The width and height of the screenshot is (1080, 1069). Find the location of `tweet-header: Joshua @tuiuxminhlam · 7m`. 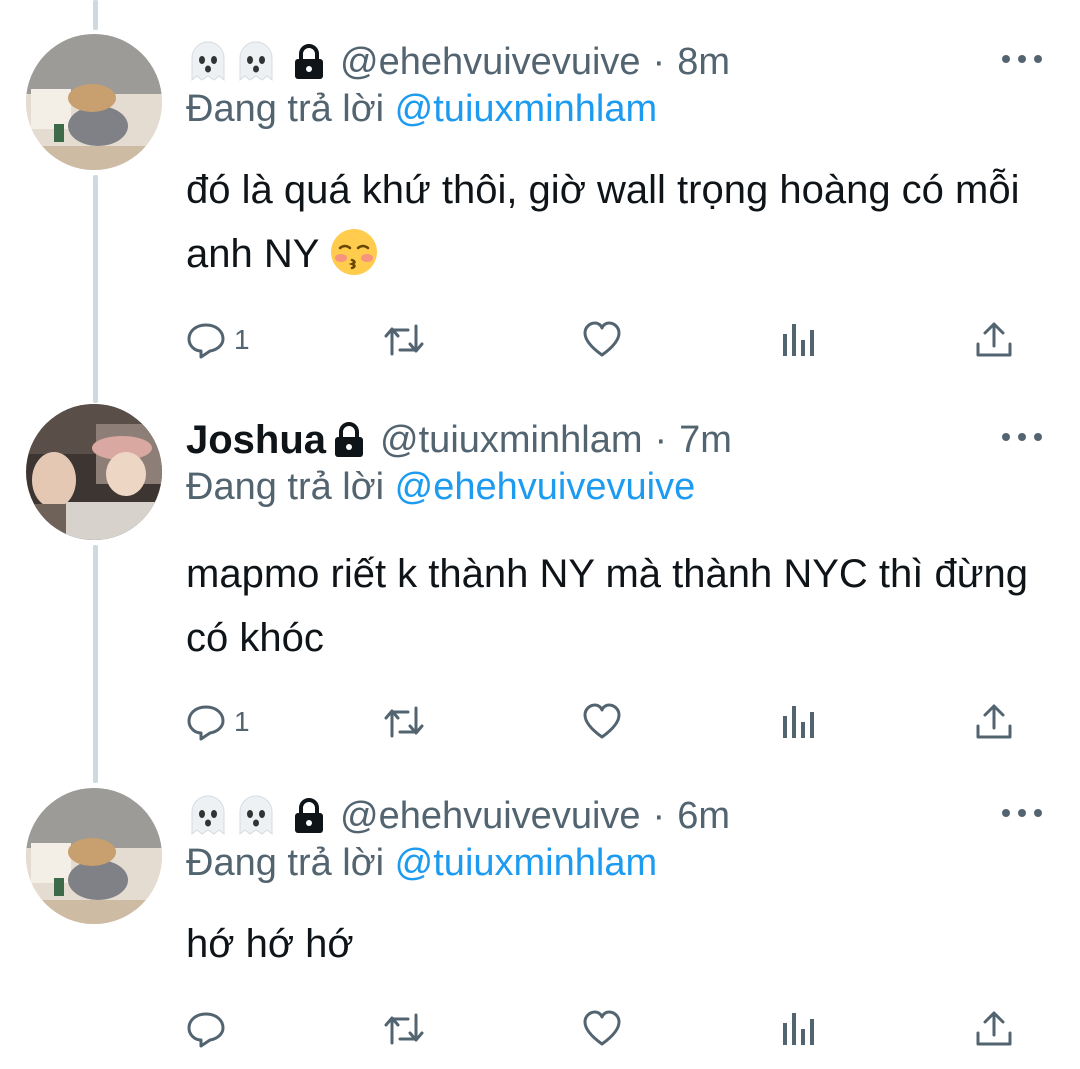

tweet-header: Joshua @tuiuxminhlam · 7m is located at coordinates (459, 440).